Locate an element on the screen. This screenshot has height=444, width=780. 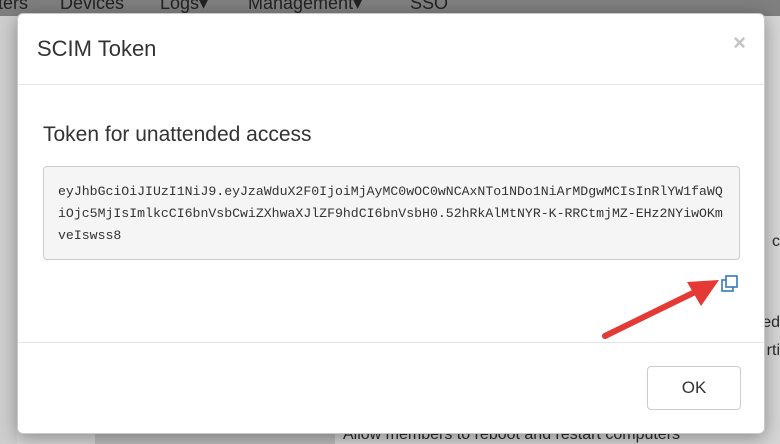
nav-item-devices: Devices is located at coordinates (92, 6).